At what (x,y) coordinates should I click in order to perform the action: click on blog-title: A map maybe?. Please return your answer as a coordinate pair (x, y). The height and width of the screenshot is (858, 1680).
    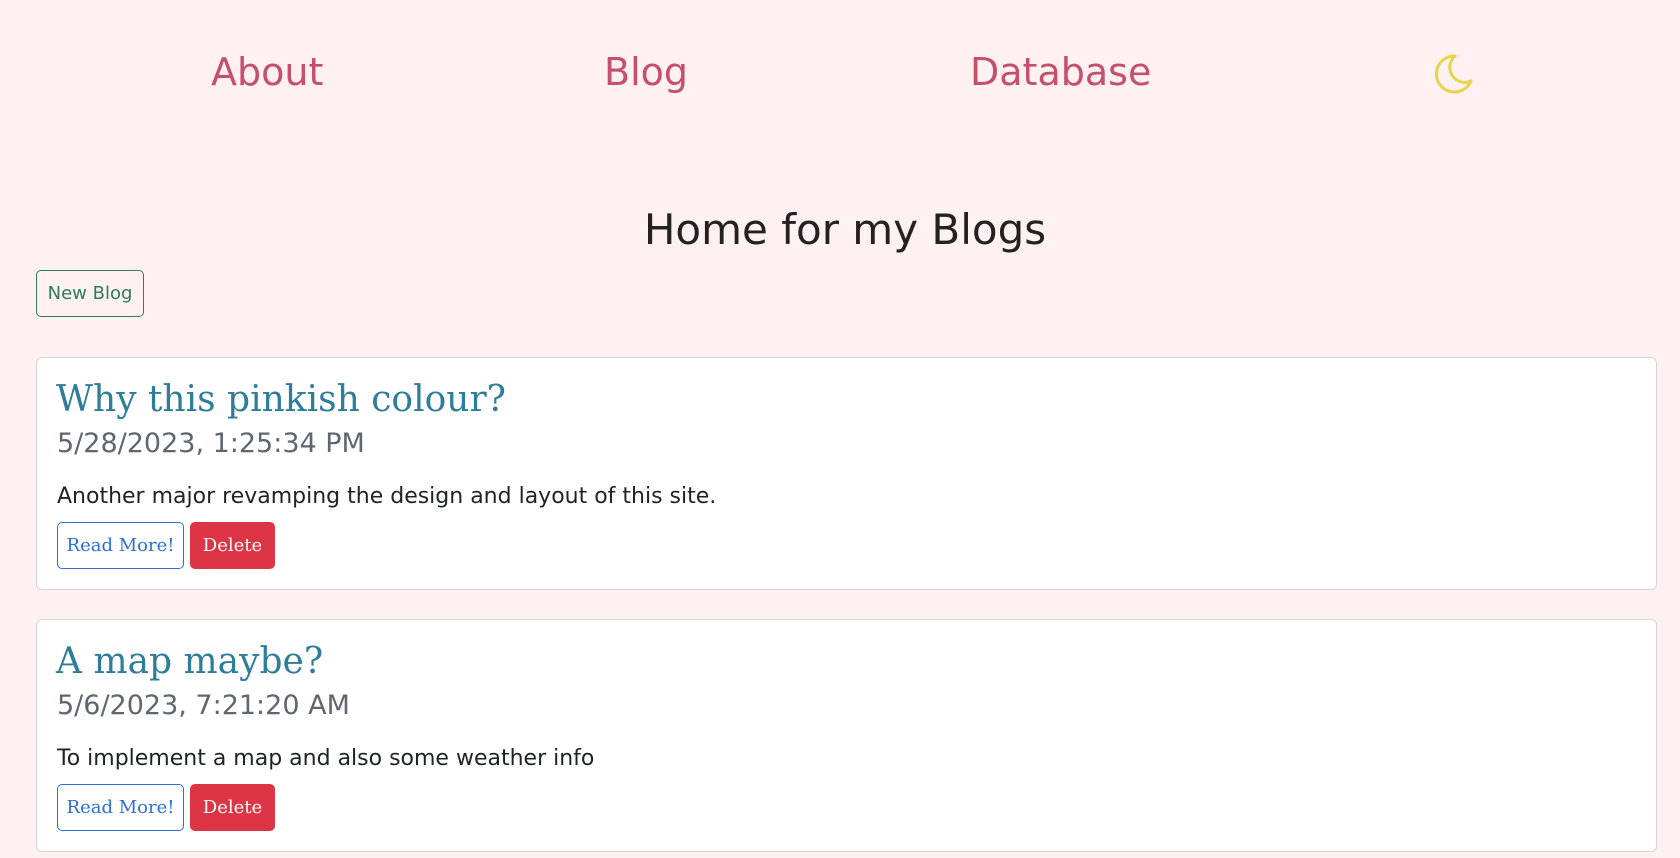
    Looking at the image, I should click on (190, 661).